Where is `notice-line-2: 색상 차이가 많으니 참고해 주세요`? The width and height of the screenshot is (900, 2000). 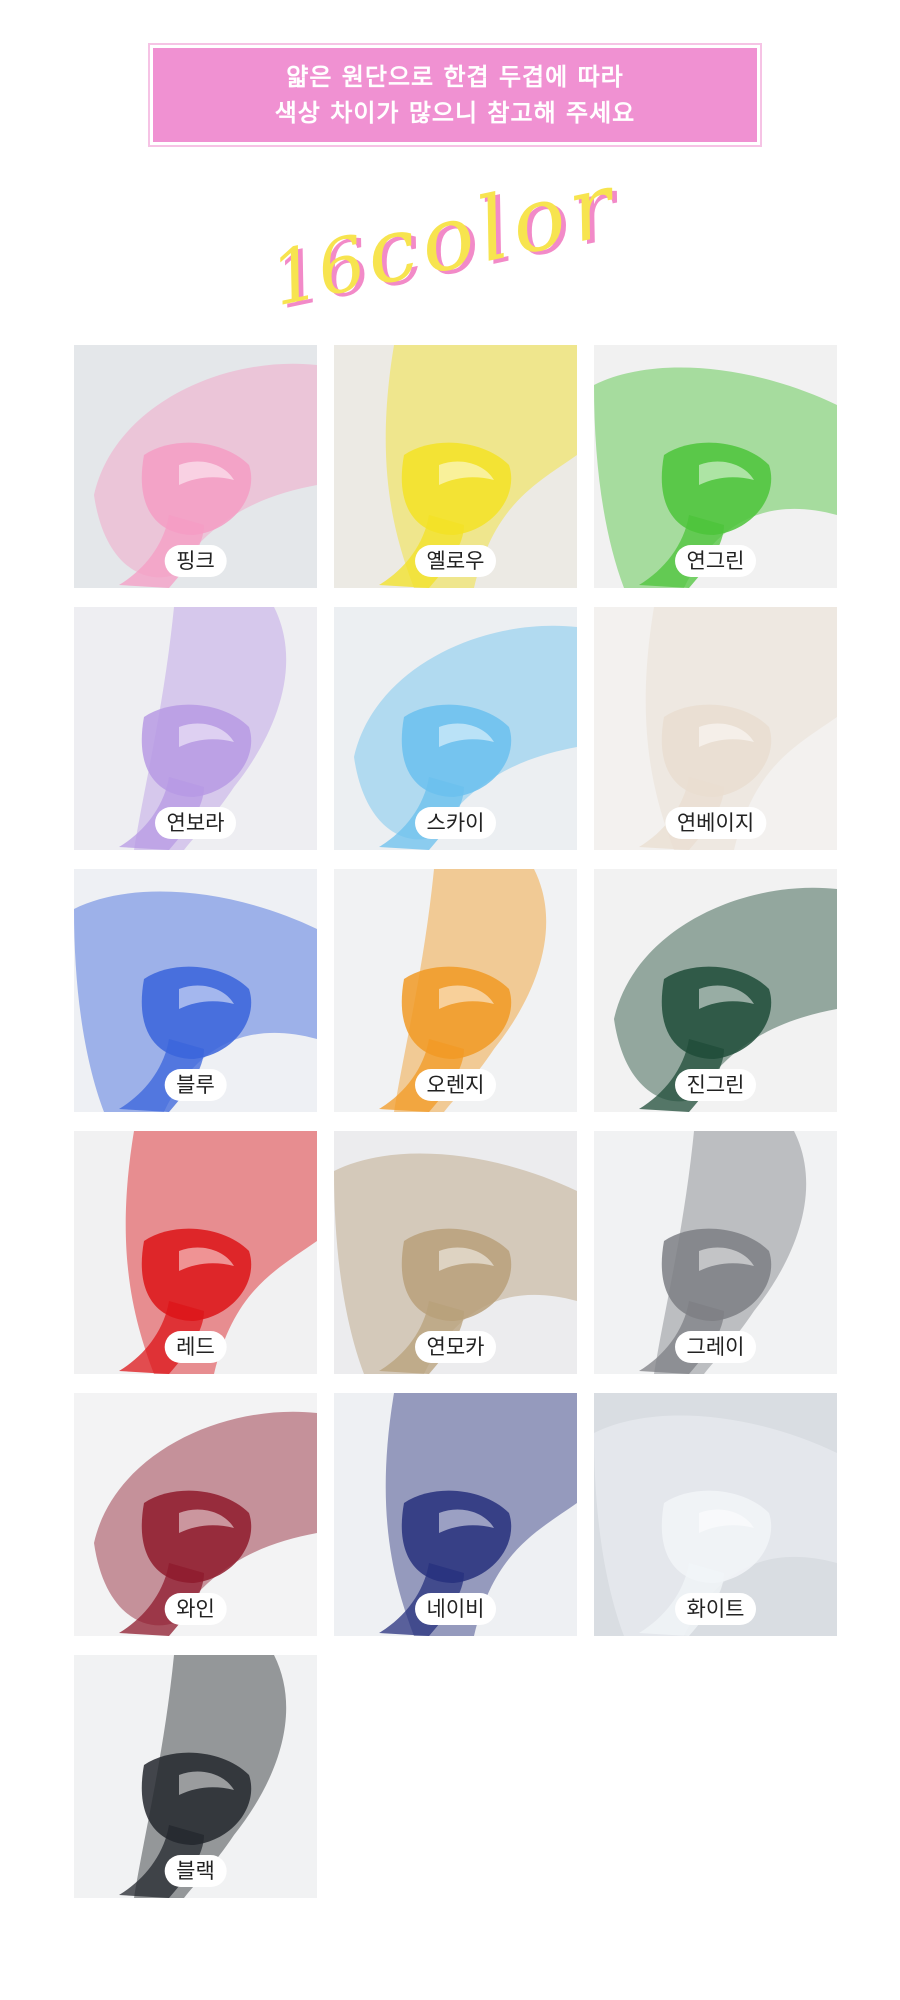 notice-line-2: 색상 차이가 많으니 참고해 주세요 is located at coordinates (455, 113).